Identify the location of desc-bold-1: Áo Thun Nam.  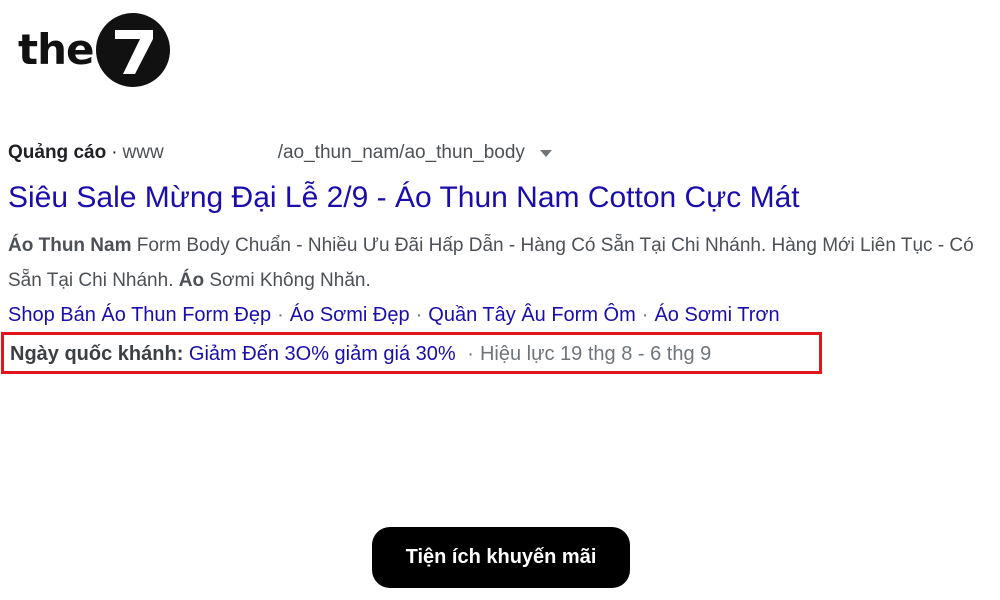
(70, 245).